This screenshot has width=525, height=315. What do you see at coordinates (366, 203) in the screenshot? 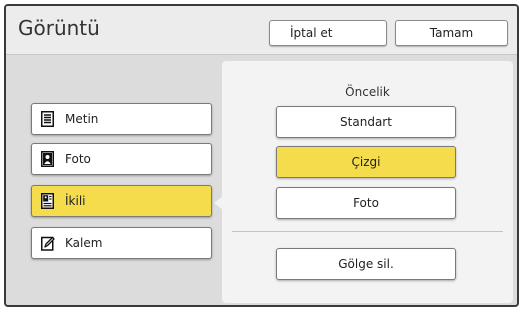
I see `priority-foto-button: Foto` at bounding box center [366, 203].